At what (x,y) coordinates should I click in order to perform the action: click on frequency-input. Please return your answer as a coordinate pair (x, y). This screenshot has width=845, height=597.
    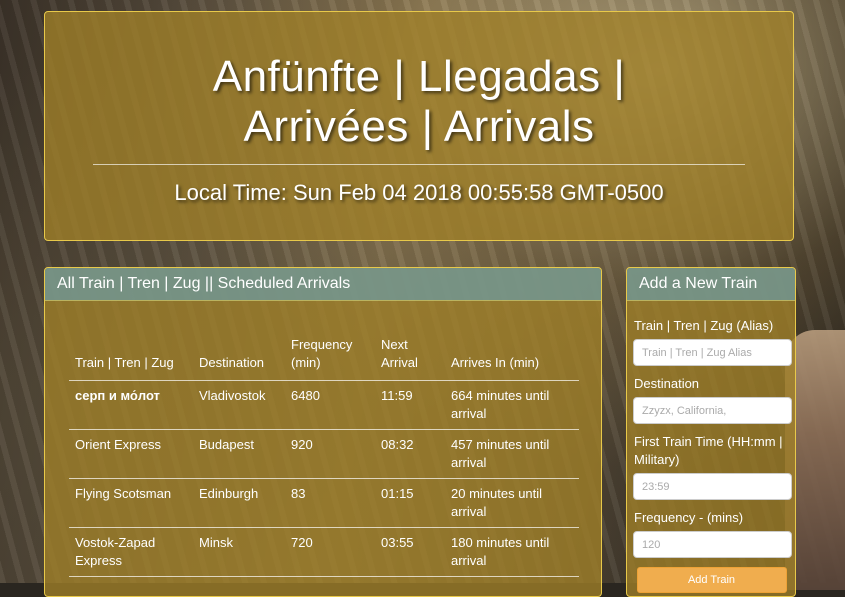
    Looking at the image, I should click on (712, 544).